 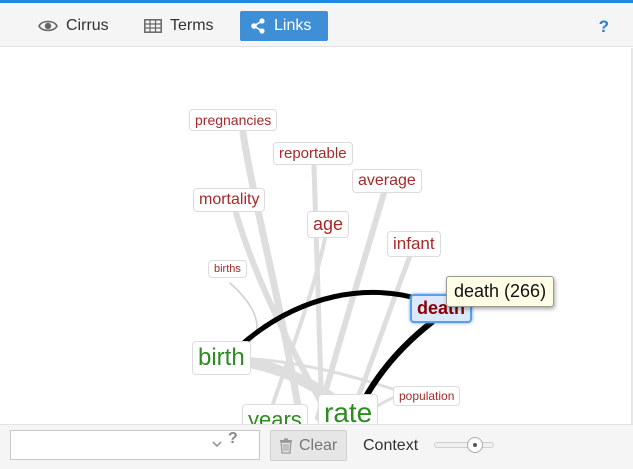 What do you see at coordinates (313, 153) in the screenshot?
I see `term-node-reportable: reportable` at bounding box center [313, 153].